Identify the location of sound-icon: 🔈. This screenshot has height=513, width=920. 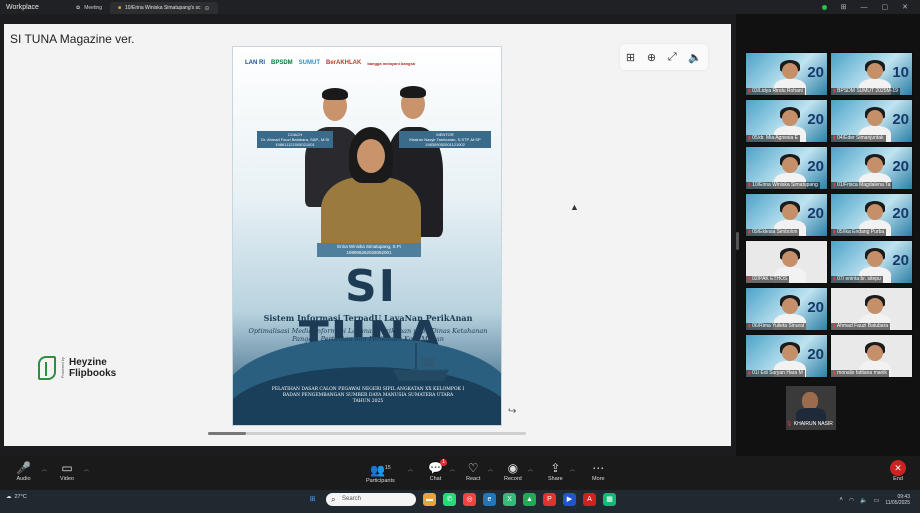
(695, 57).